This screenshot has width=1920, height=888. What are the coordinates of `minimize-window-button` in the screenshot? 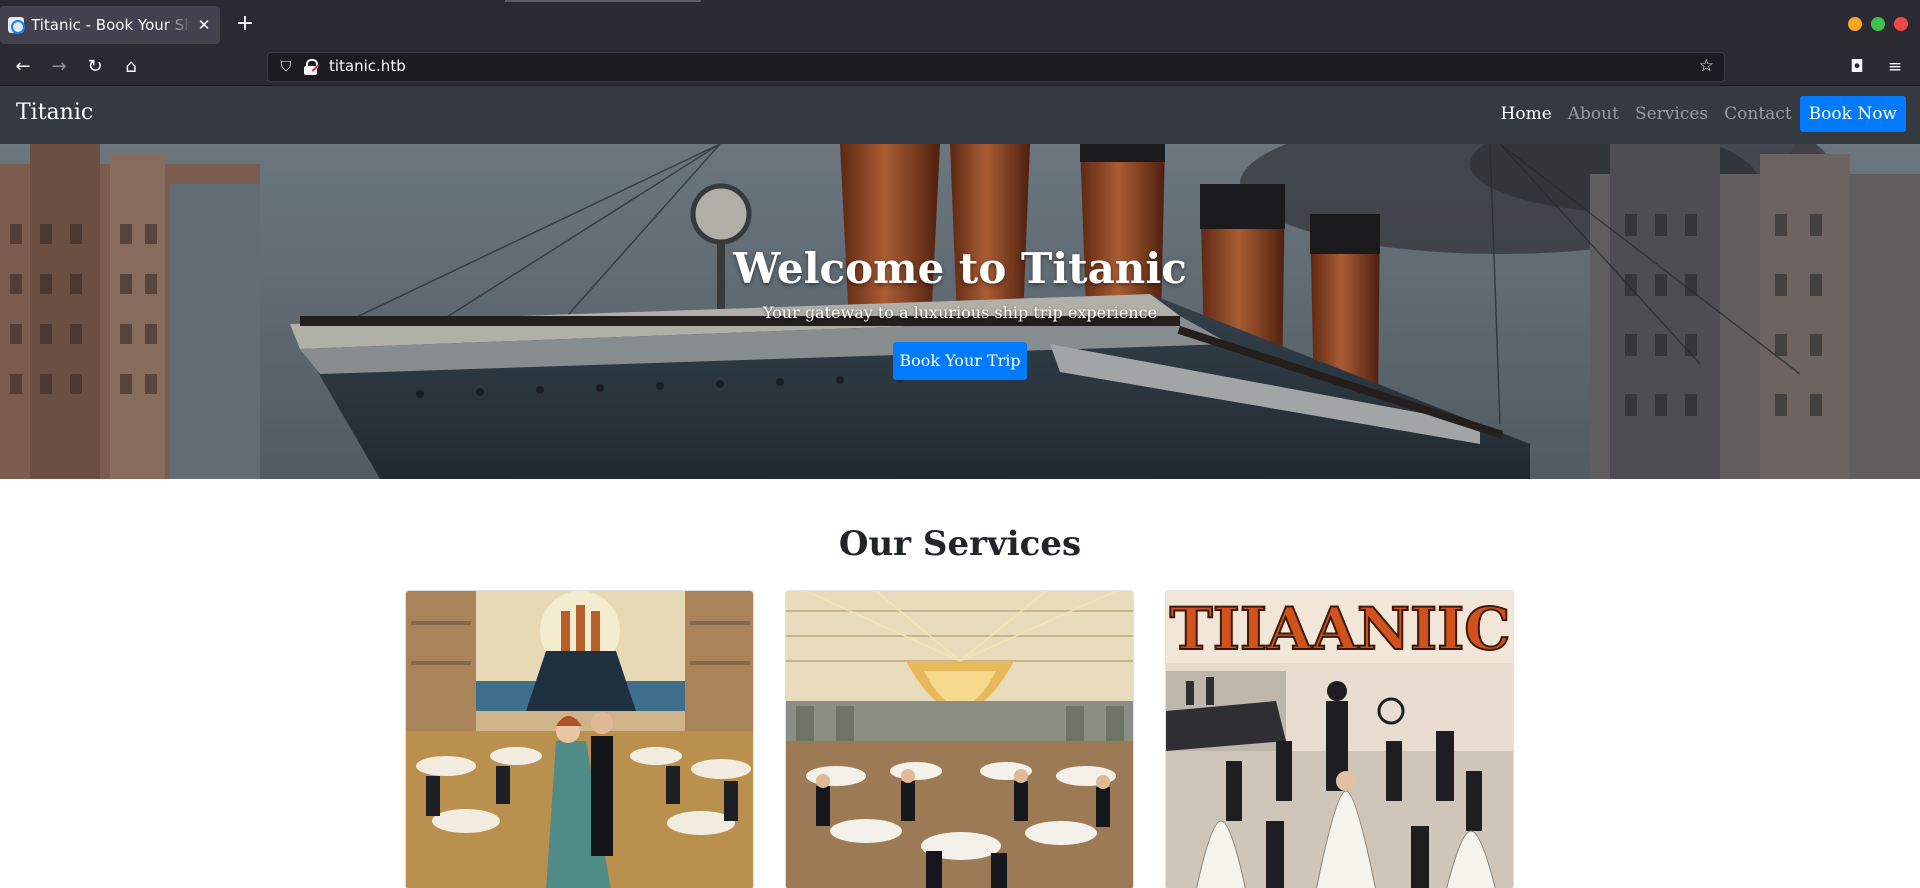 It's located at (1855, 24).